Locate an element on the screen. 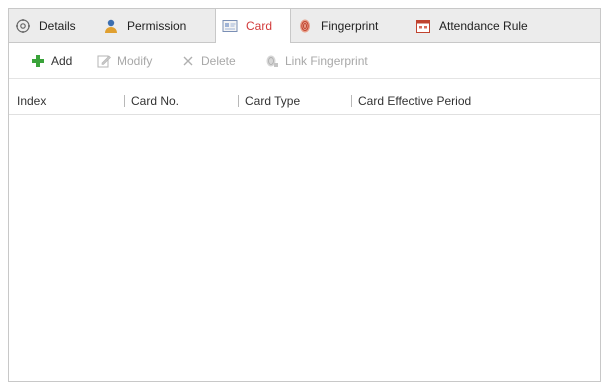  tab-card: Card is located at coordinates (253, 26).